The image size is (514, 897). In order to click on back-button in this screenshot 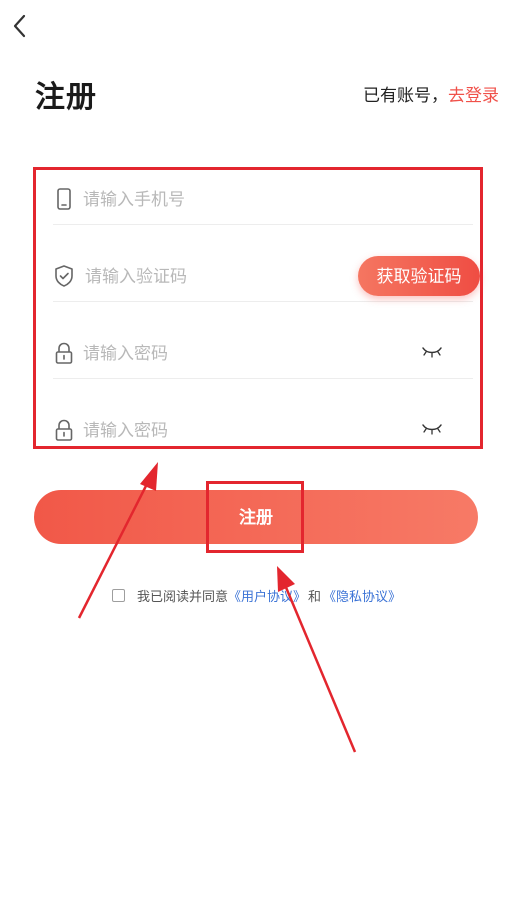, I will do `click(20, 26)`.